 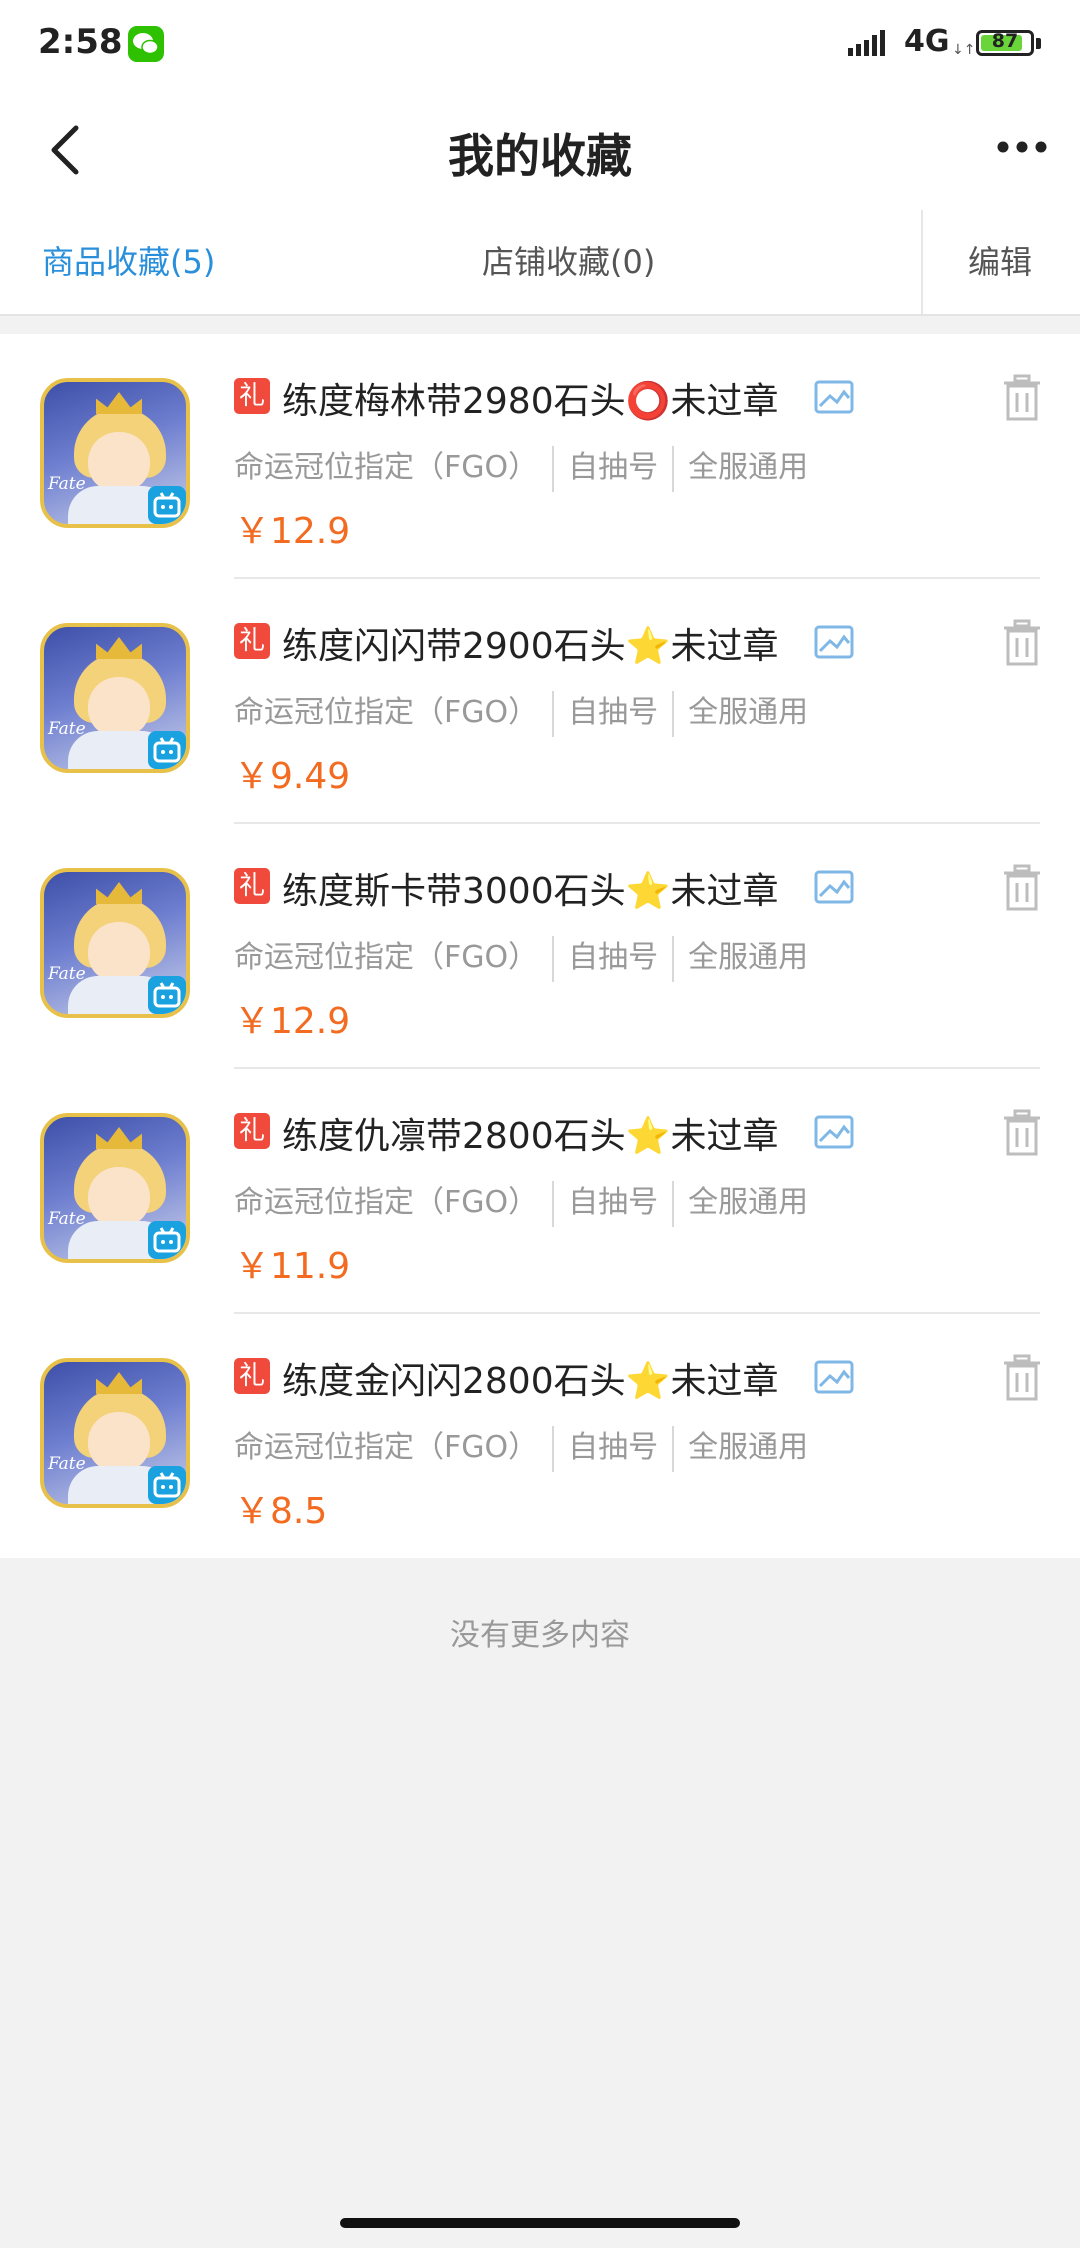 I want to click on network-type: 4G, so click(x=927, y=41).